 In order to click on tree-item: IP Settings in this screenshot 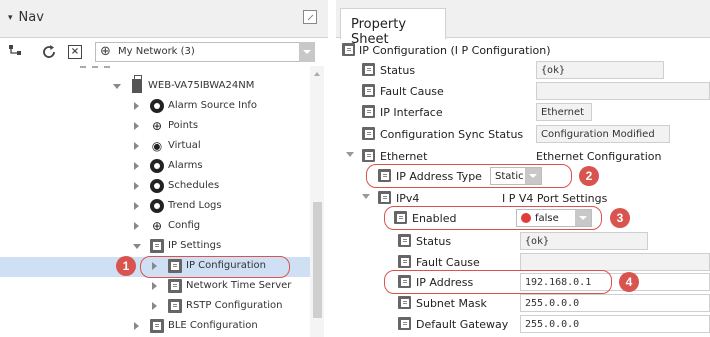, I will do `click(221, 247)`.